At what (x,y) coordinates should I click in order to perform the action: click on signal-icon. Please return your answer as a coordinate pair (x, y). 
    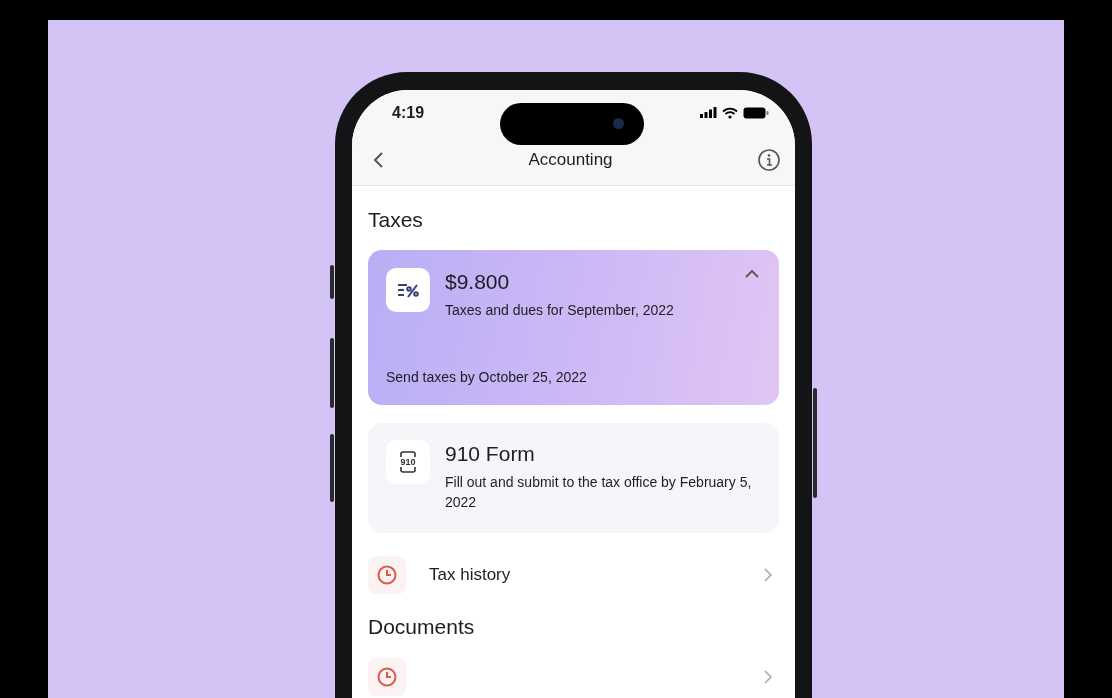
    Looking at the image, I should click on (708, 112).